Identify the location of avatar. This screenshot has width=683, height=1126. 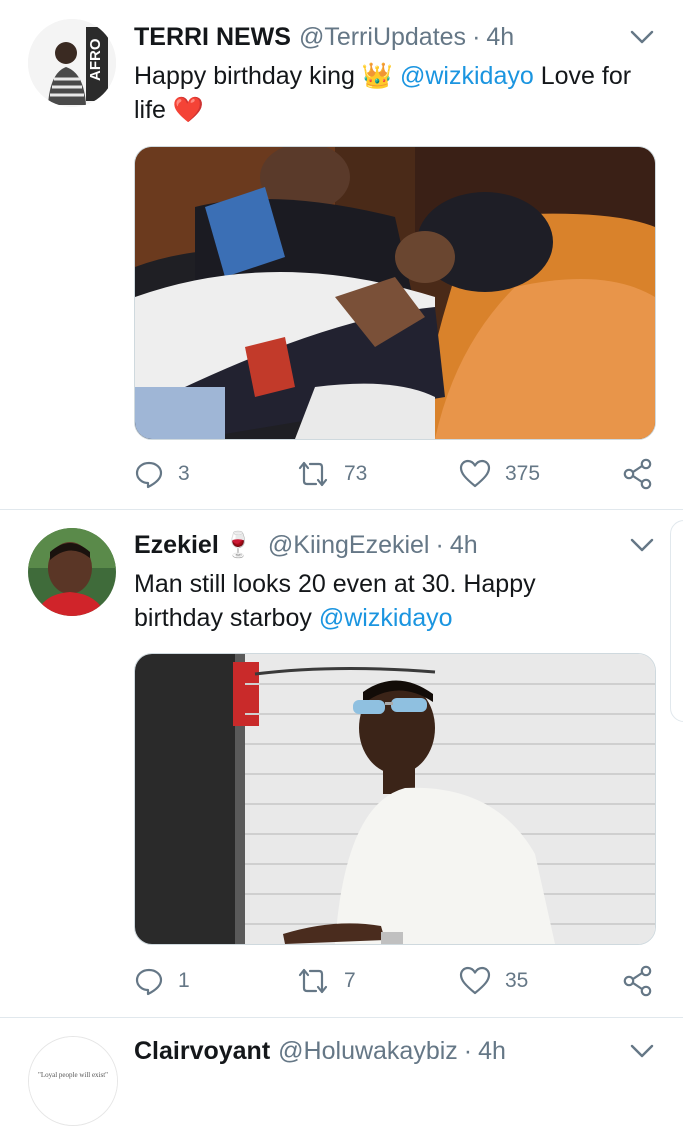
(72, 572).